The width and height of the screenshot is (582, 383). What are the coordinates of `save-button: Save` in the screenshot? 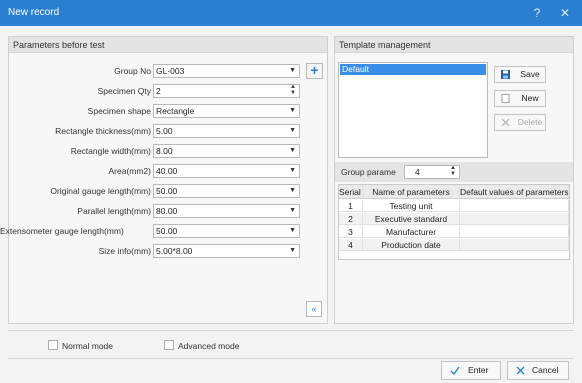 It's located at (520, 74).